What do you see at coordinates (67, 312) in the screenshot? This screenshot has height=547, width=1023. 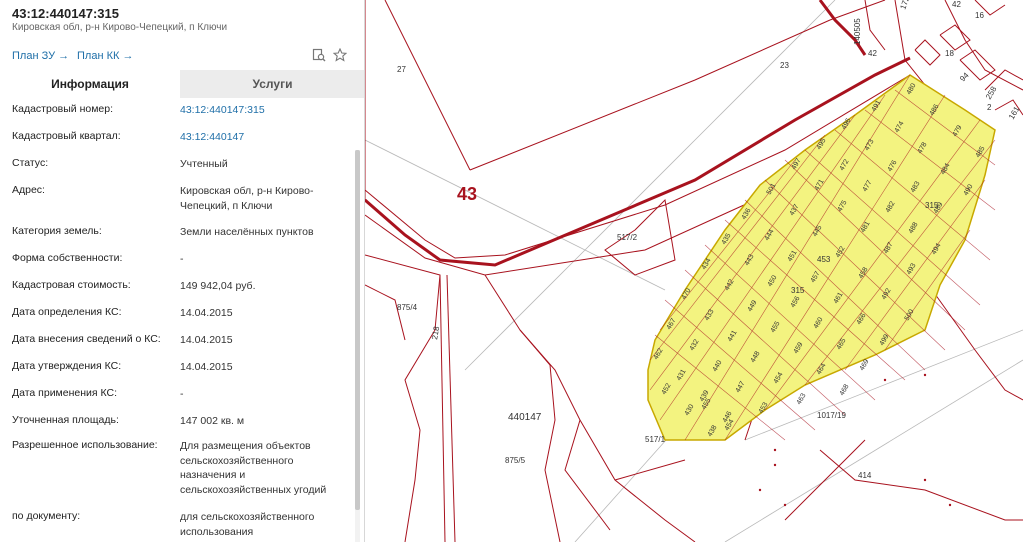 I see `row-label: Дата определения КС:` at bounding box center [67, 312].